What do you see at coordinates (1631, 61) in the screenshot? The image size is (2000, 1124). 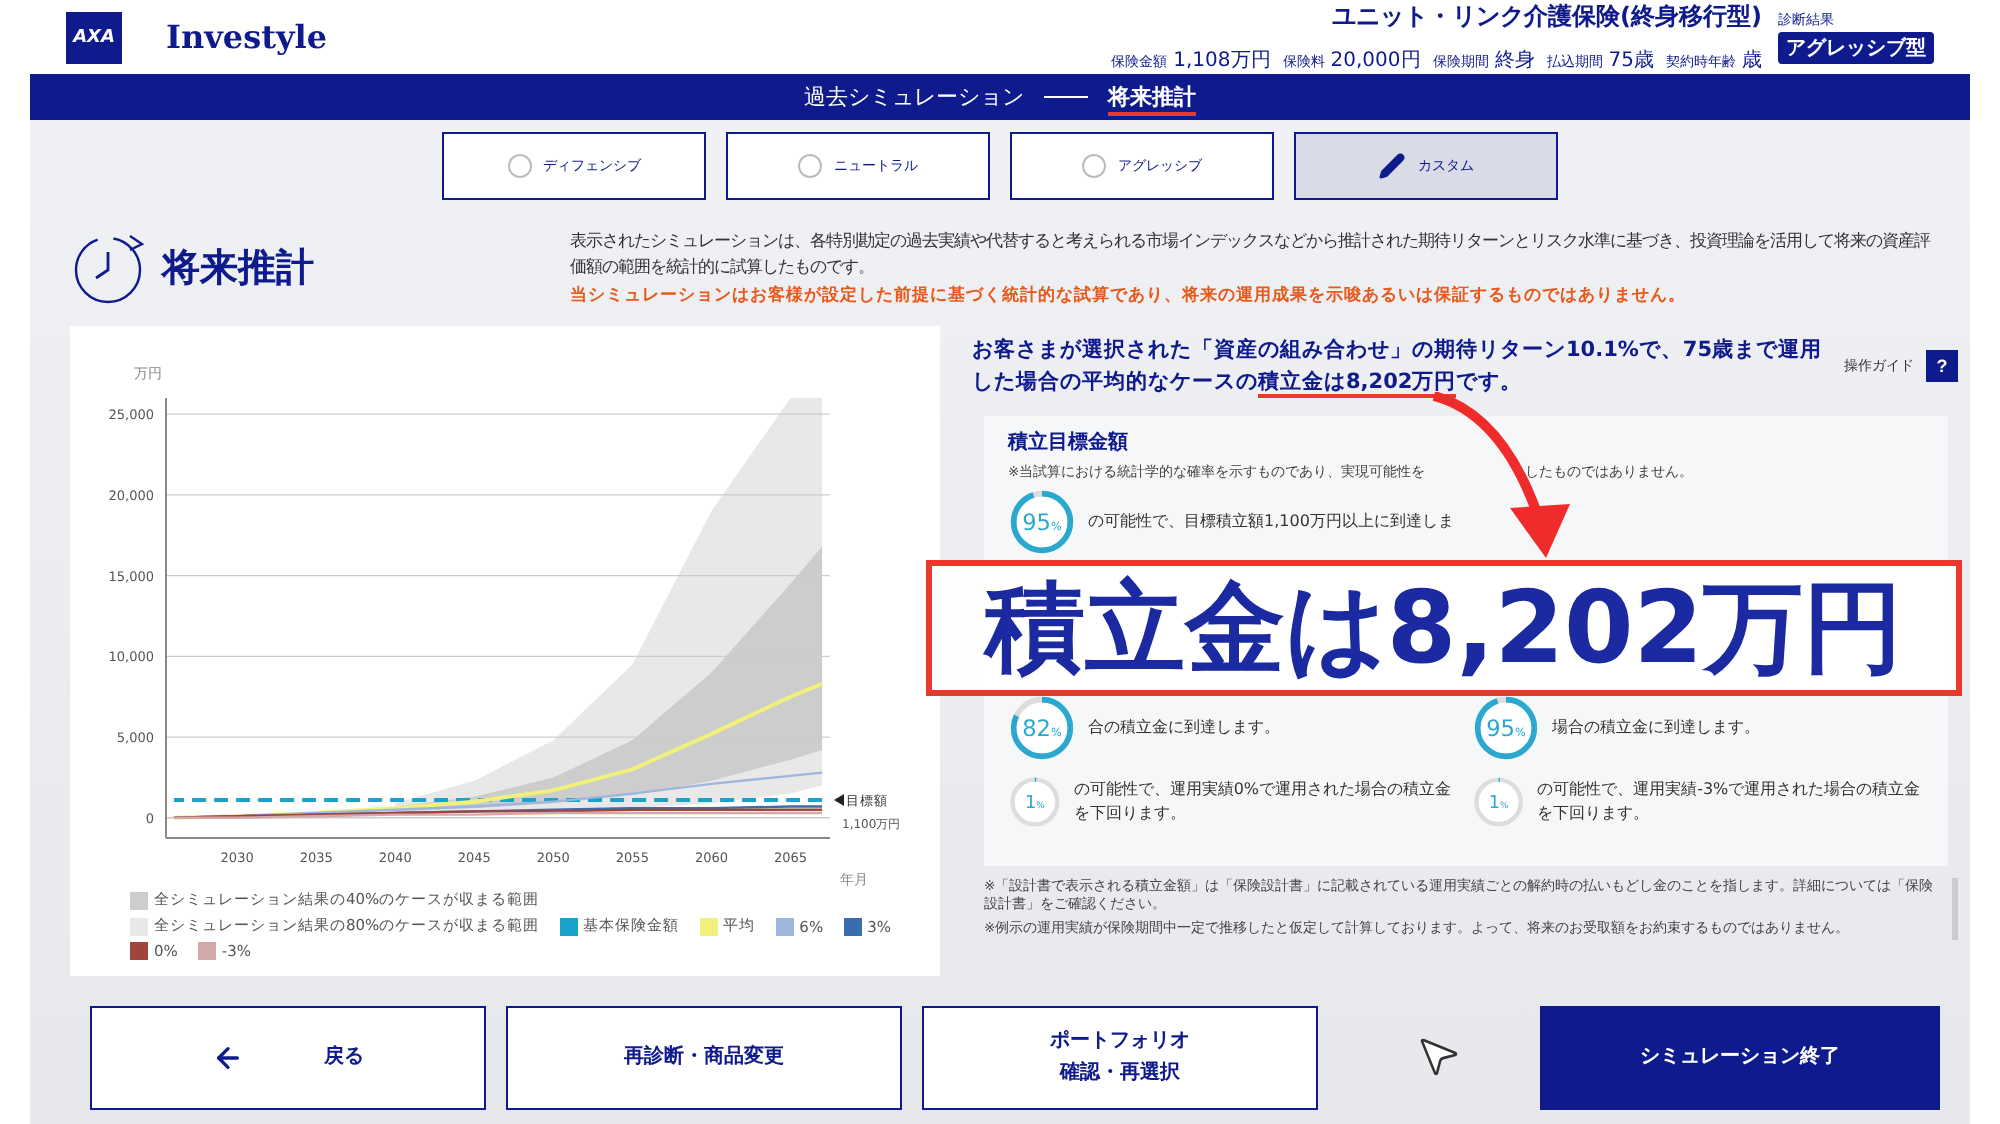 I see `detail-value: 75歳` at bounding box center [1631, 61].